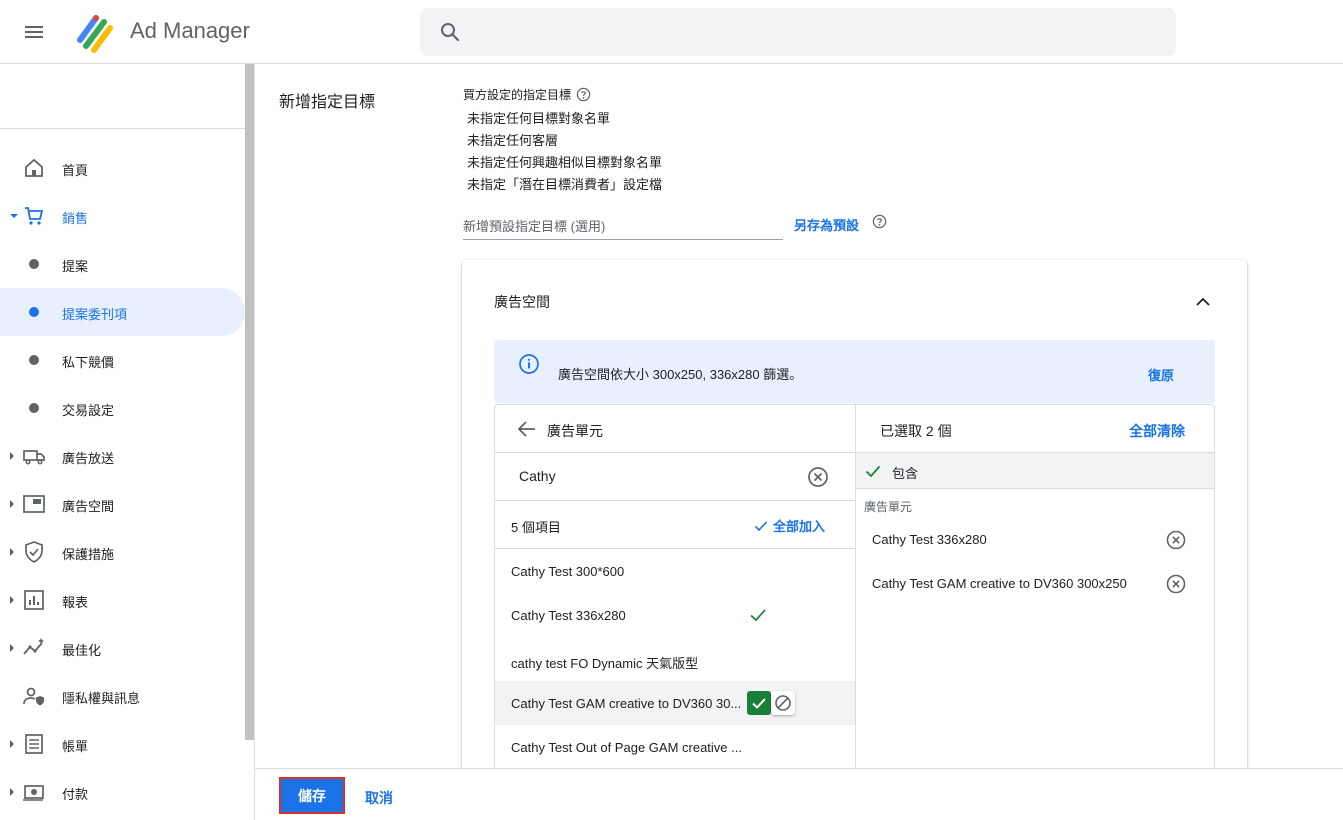  Describe the element at coordinates (34, 552) in the screenshot. I see `shield-icon` at that location.